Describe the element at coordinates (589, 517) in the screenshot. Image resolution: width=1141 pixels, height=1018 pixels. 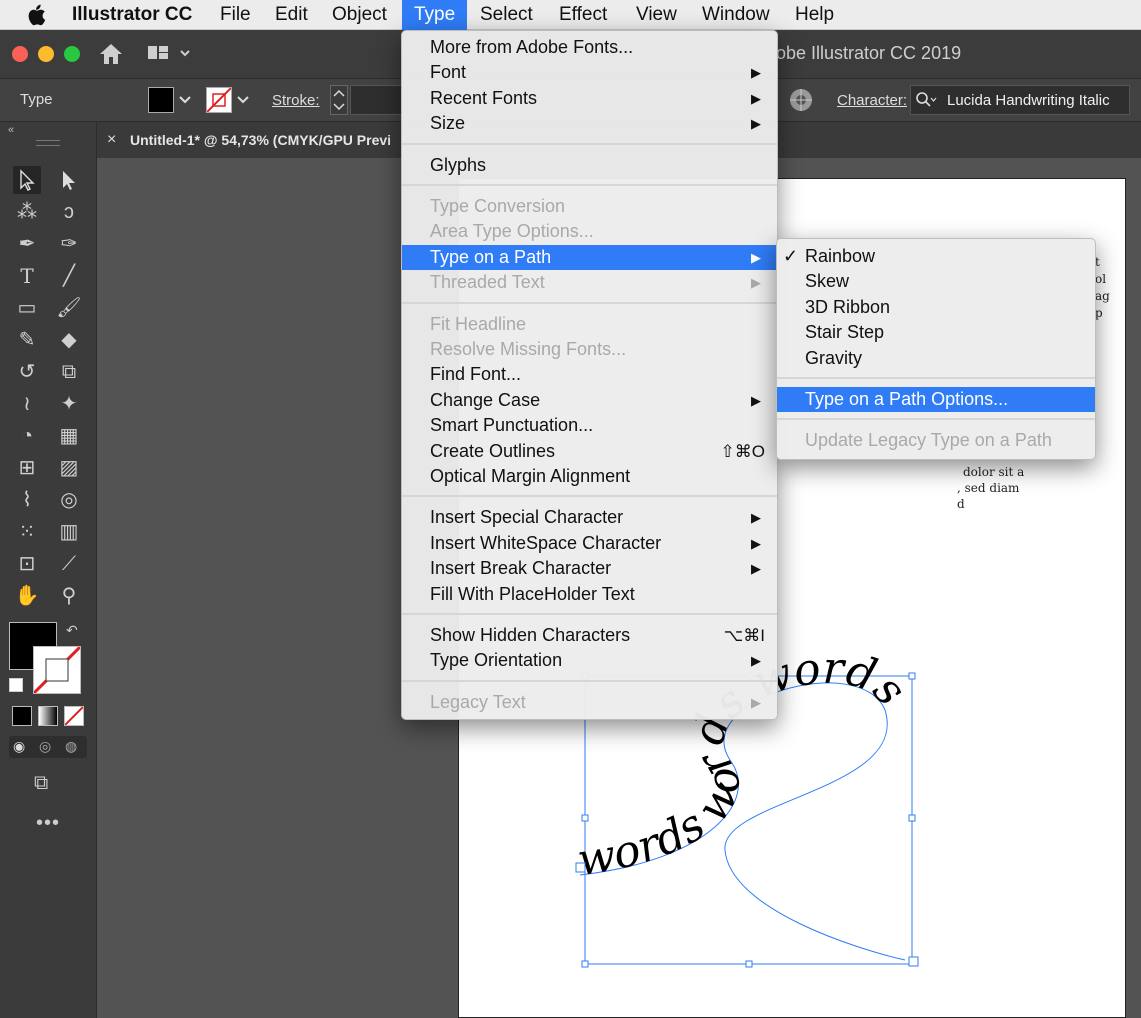
I see `menu-item-insert-special-character: Insert Special Character ▶` at that location.